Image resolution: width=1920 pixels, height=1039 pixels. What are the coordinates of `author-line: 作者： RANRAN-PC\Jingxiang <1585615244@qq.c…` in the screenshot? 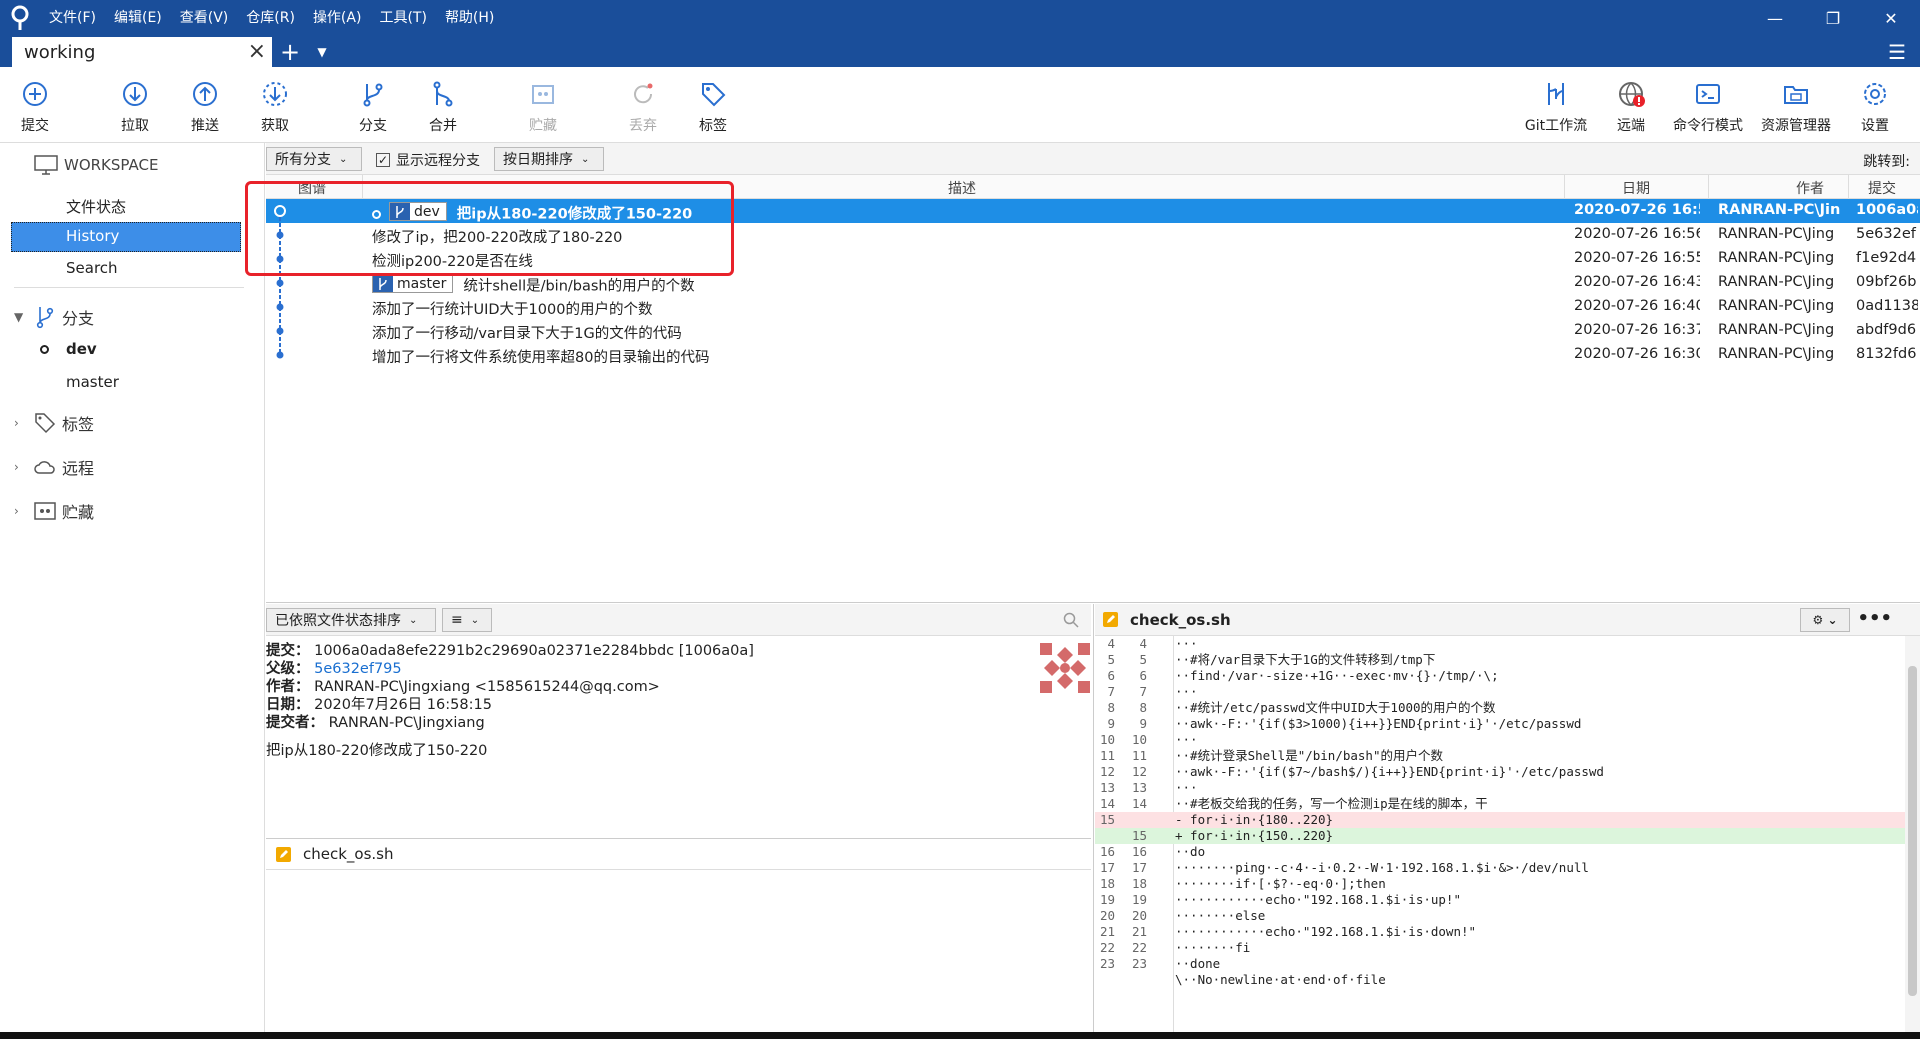 It's located at (463, 687).